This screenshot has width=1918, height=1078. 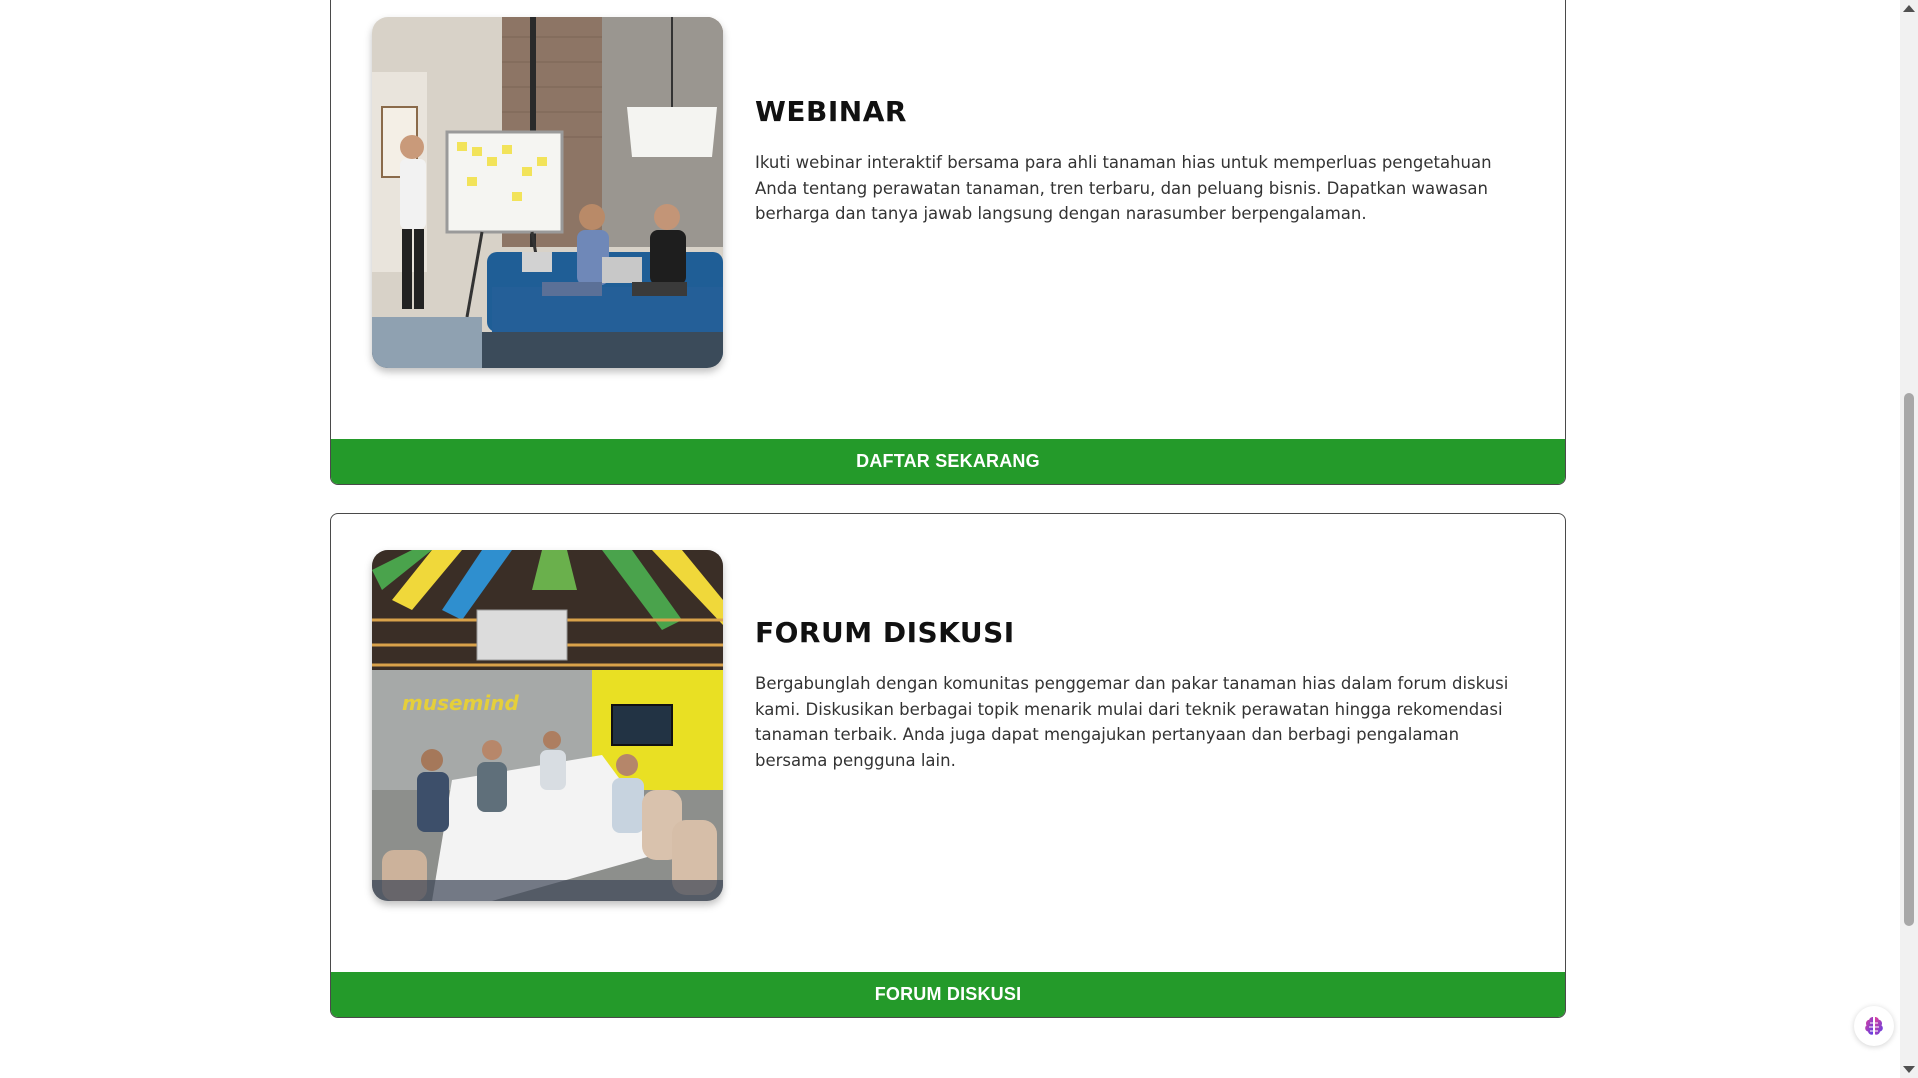 What do you see at coordinates (948, 994) in the screenshot?
I see `forum-diskusi-button: FORUM DISKUSI` at bounding box center [948, 994].